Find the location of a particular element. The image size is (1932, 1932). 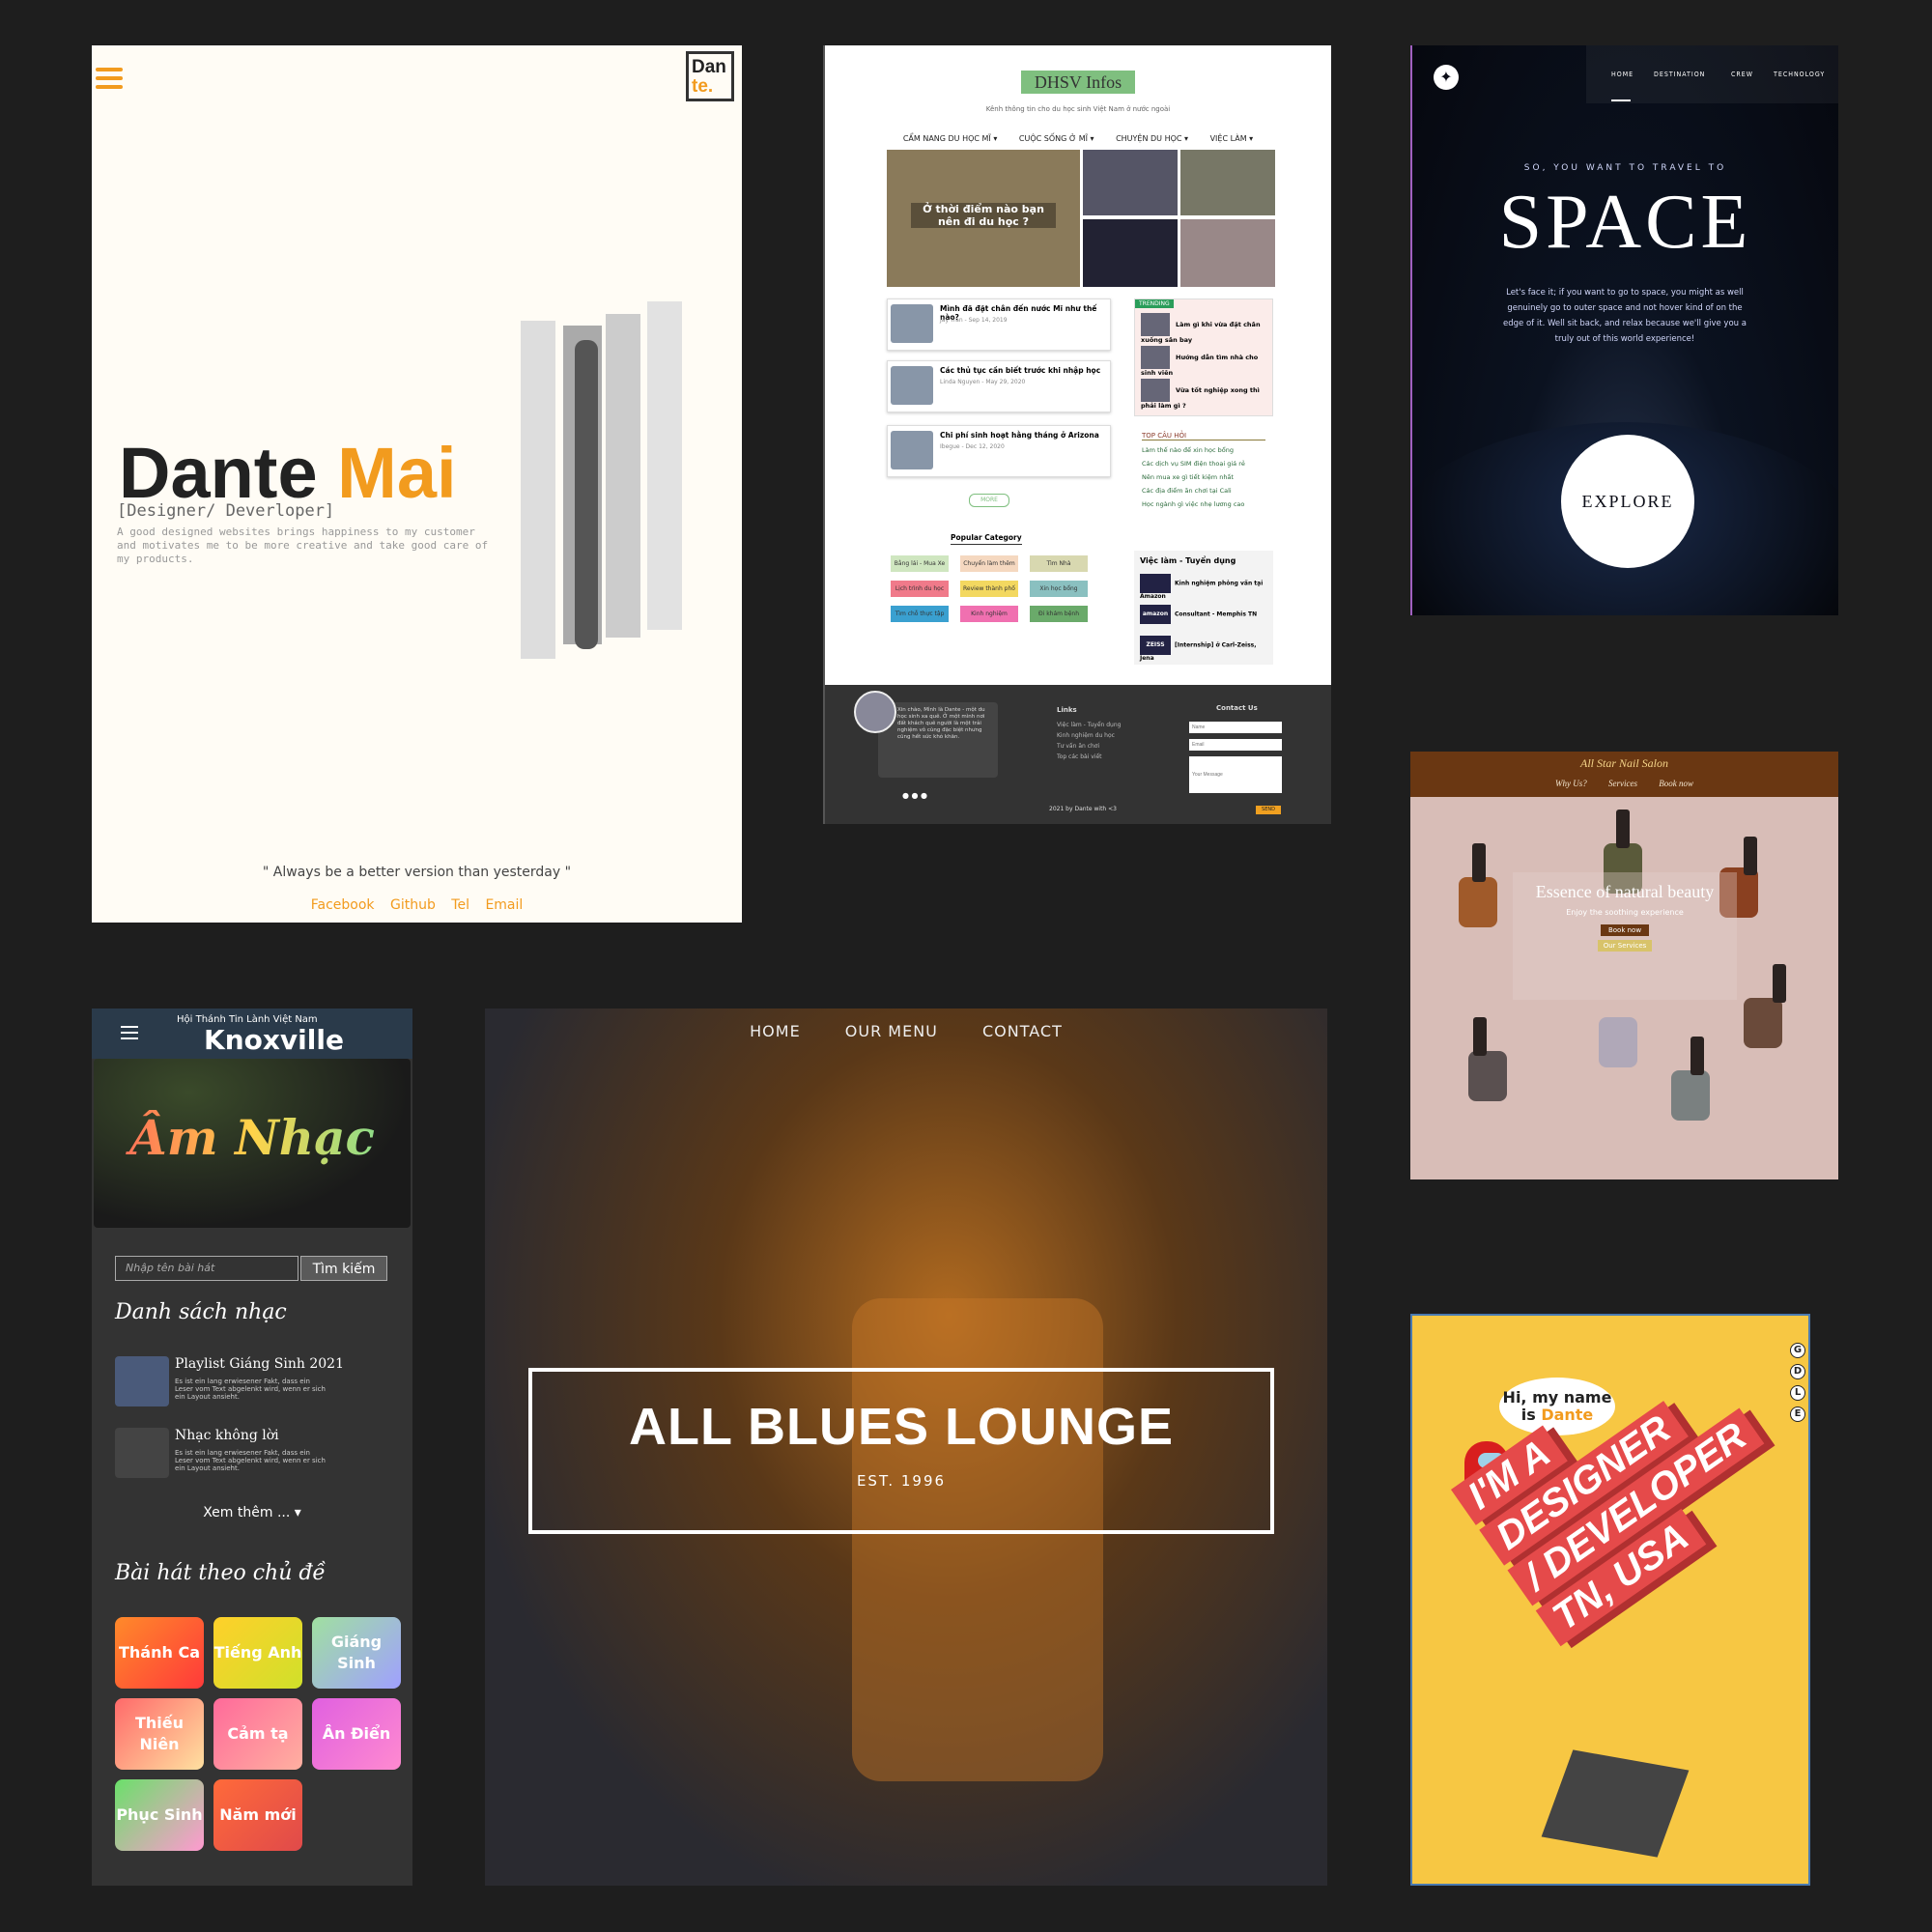

footer-link: Việc làm - Tuyển dụng is located at coordinates (1089, 725).